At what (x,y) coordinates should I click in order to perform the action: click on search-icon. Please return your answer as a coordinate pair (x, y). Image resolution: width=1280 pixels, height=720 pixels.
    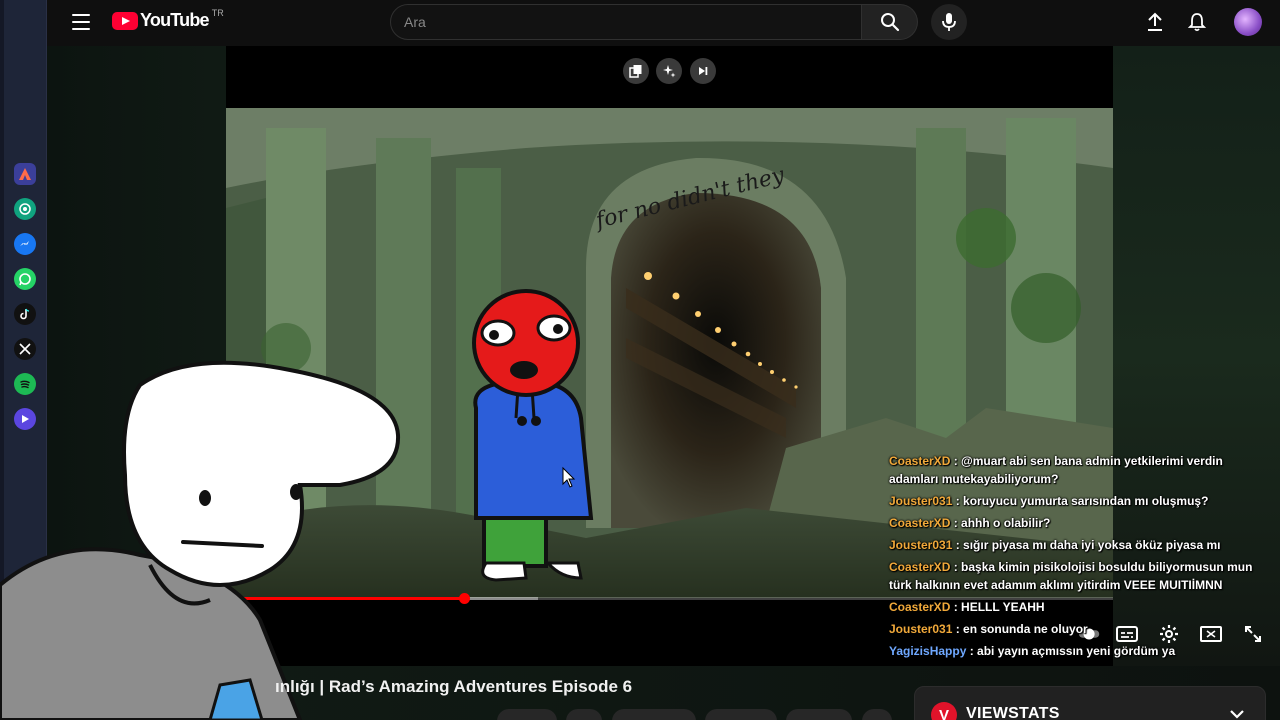
    Looking at the image, I should click on (889, 22).